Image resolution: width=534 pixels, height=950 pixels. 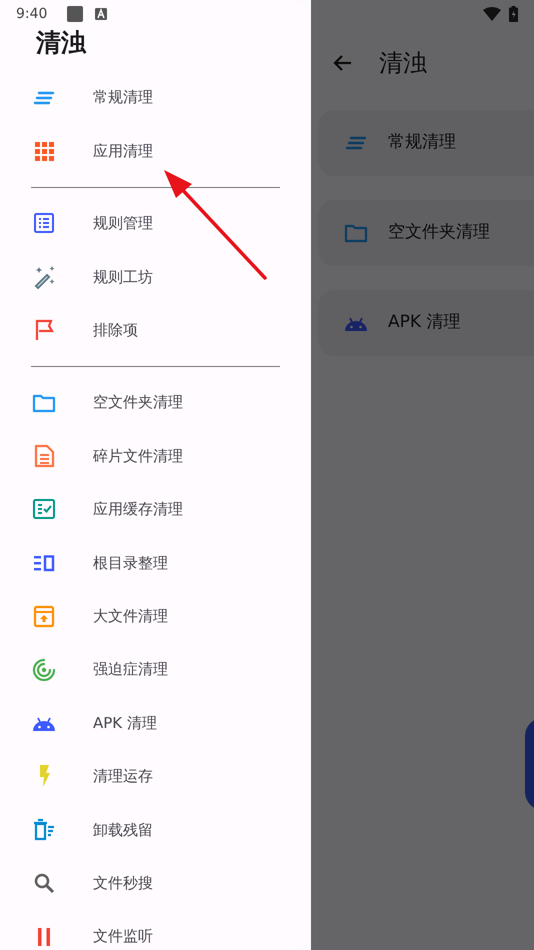 What do you see at coordinates (155, 403) in the screenshot?
I see `drawer-item: 空文件夹清理` at bounding box center [155, 403].